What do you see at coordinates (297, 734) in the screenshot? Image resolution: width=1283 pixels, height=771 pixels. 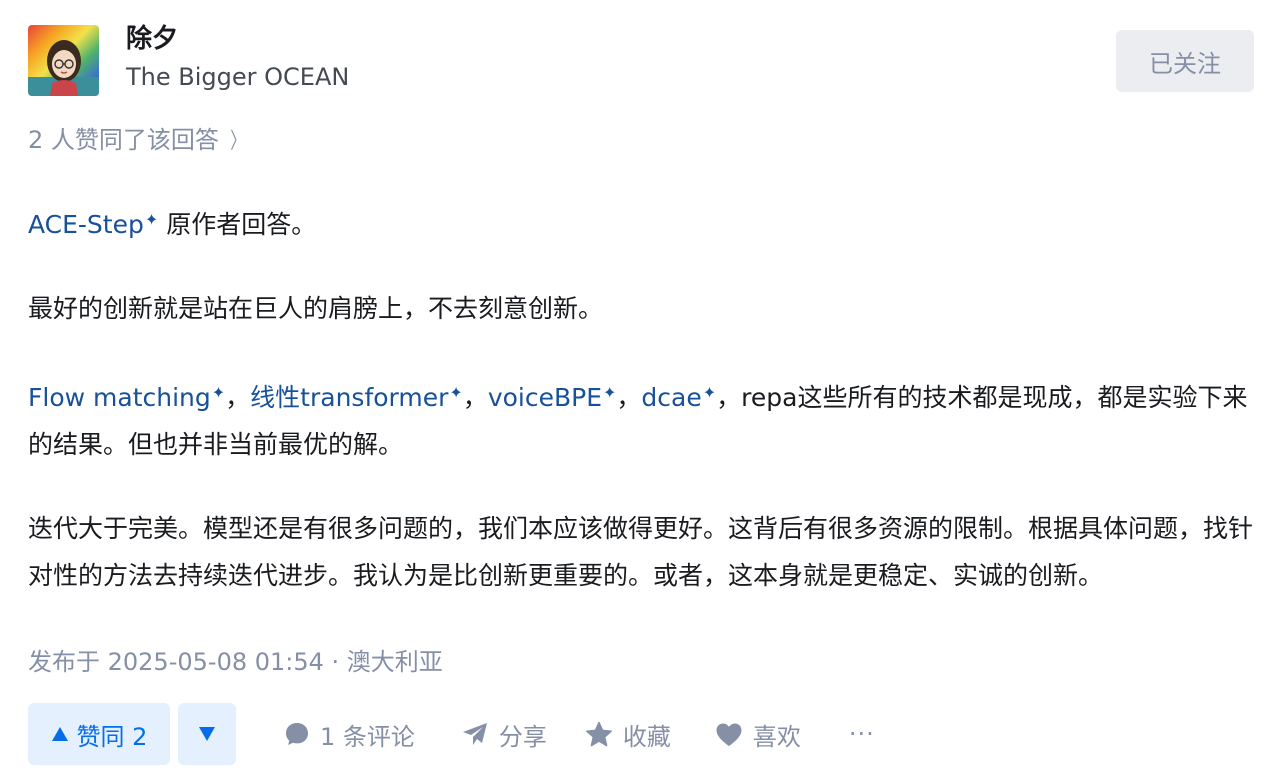 I see `comment-icon` at bounding box center [297, 734].